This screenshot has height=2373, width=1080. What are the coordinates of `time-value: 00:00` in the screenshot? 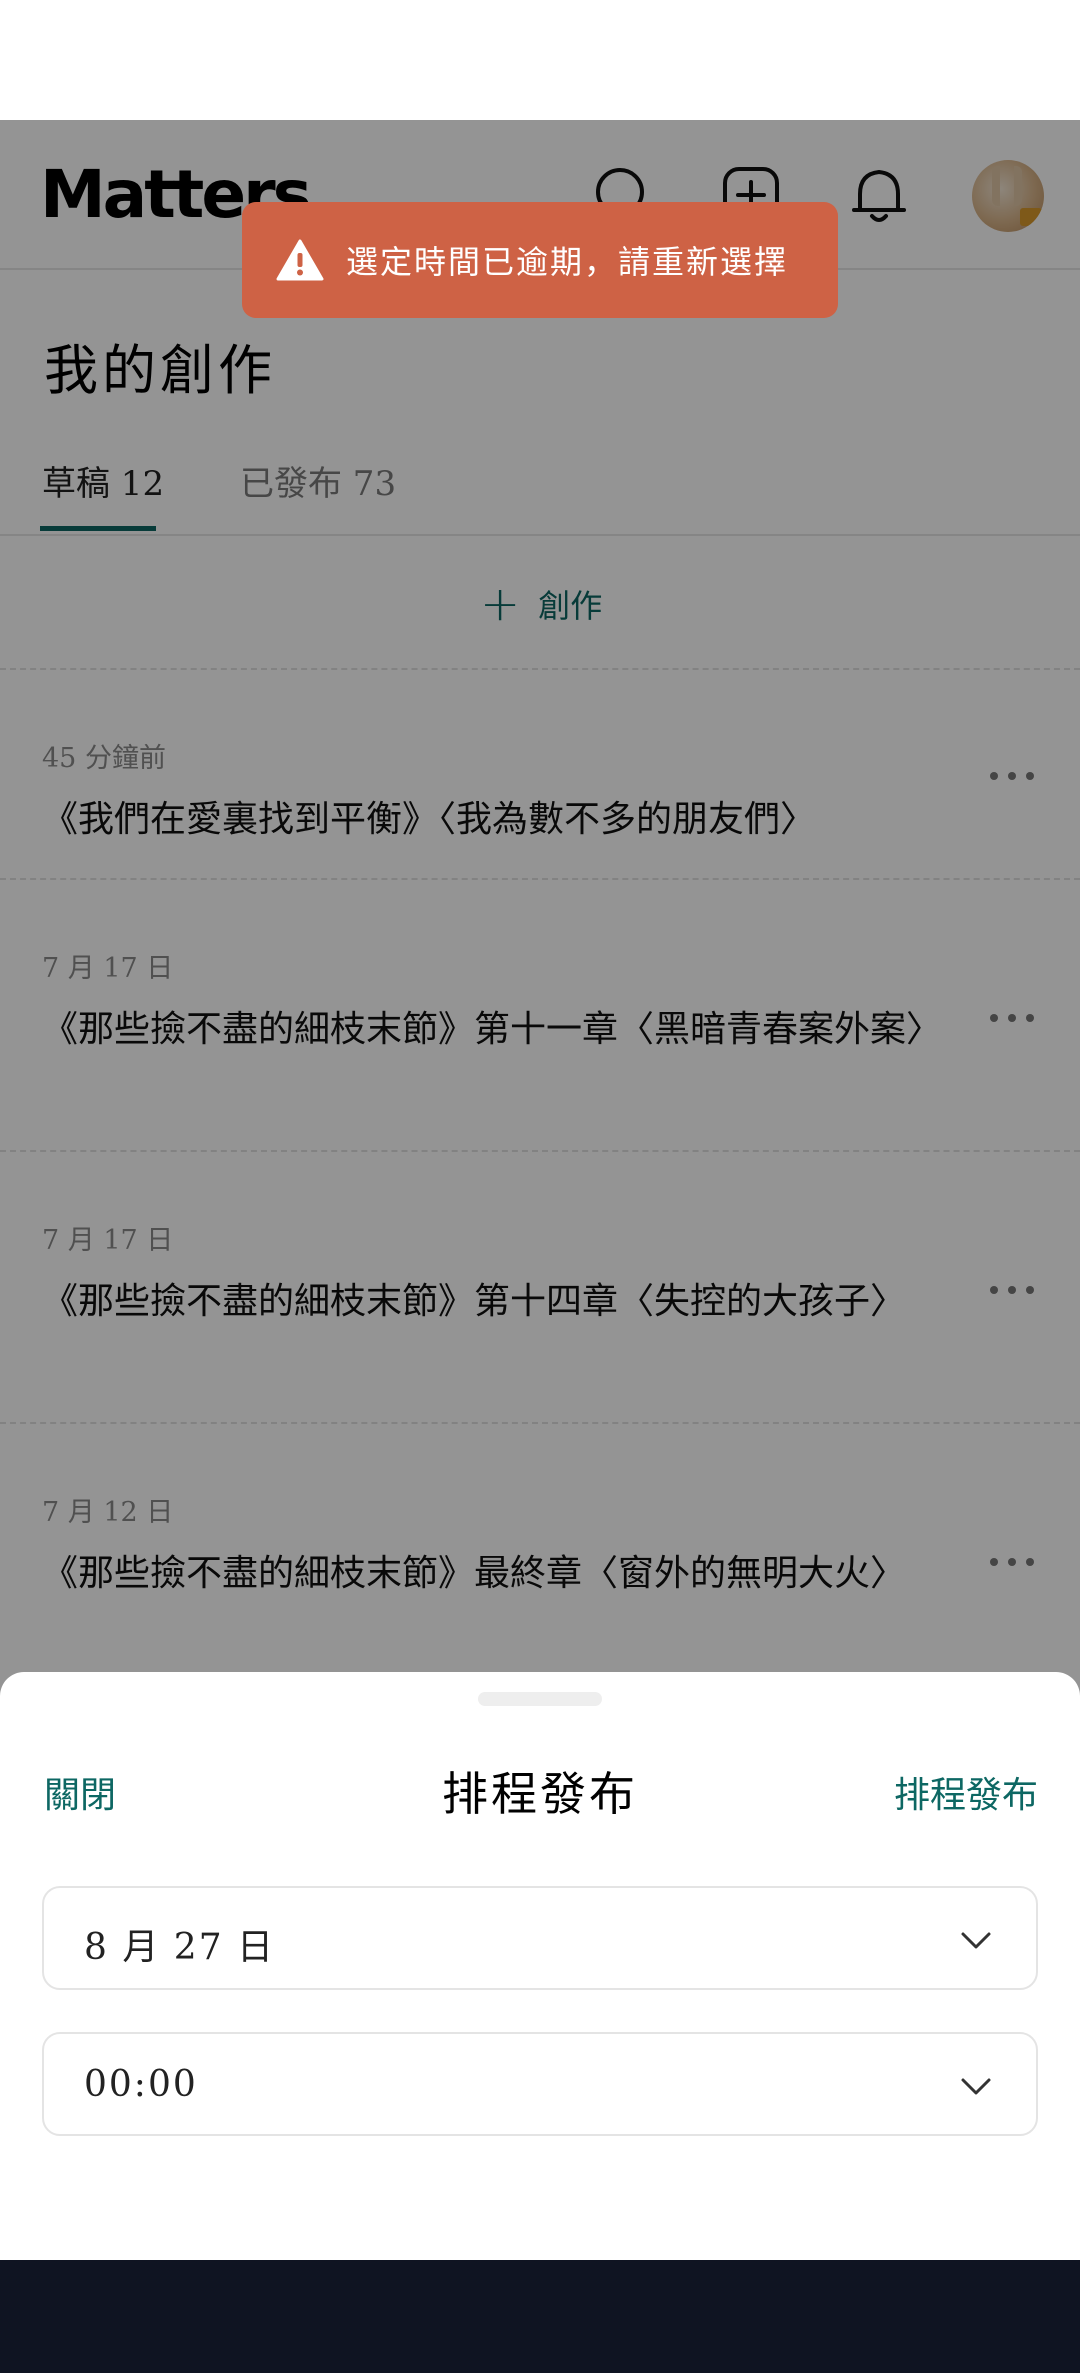 It's located at (141, 2084).